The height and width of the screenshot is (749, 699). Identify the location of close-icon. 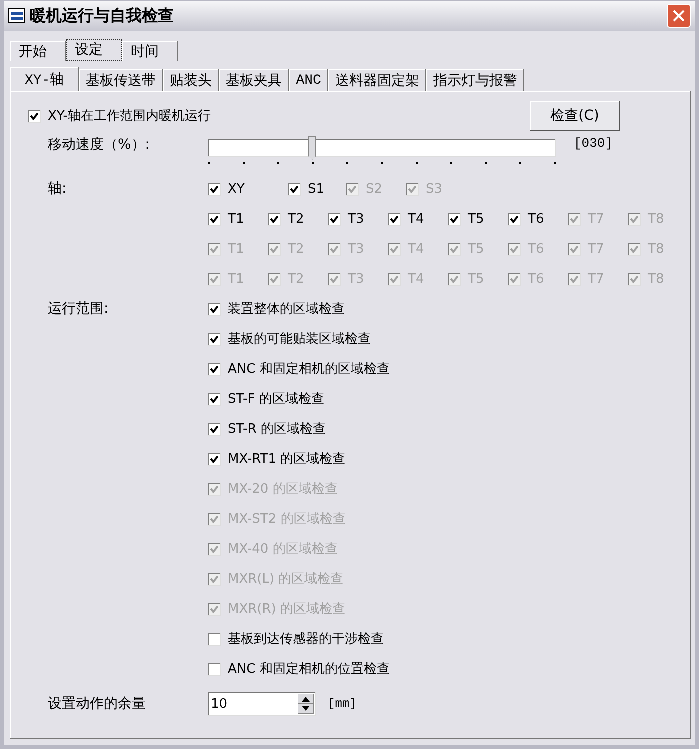
(679, 16).